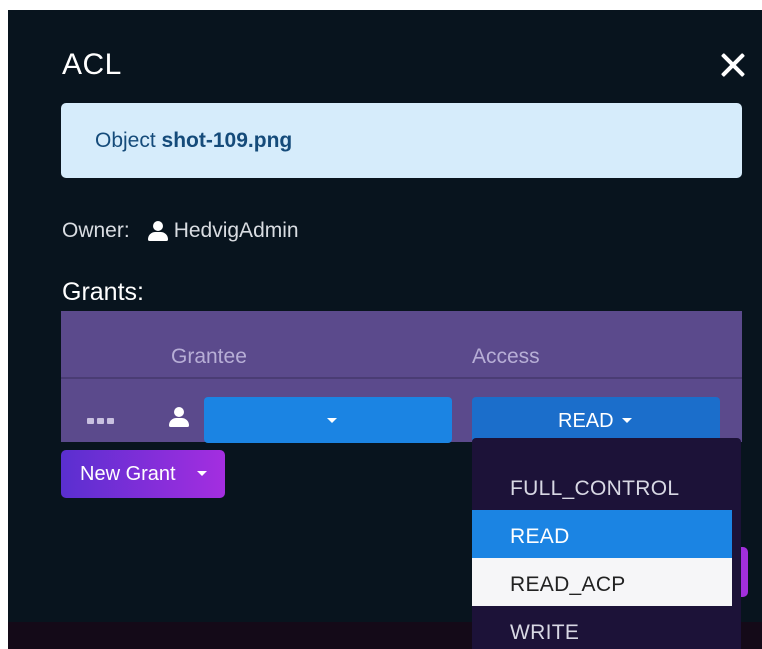 The width and height of the screenshot is (762, 649). I want to click on owner-label: Owner:, so click(96, 230).